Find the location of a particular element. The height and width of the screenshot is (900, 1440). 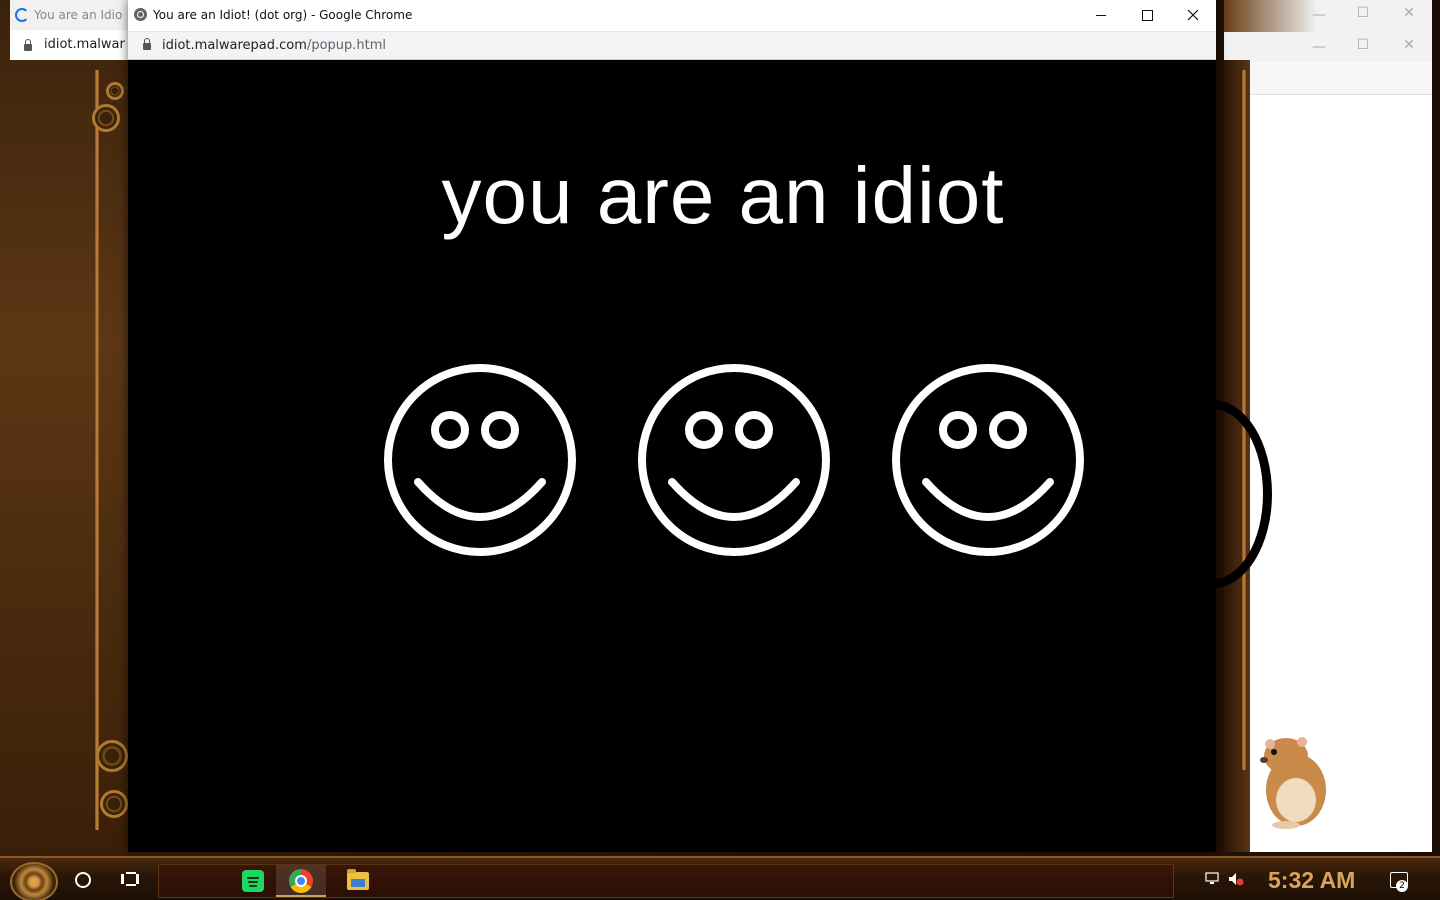

taskbar-app-spotify is located at coordinates (252, 881).